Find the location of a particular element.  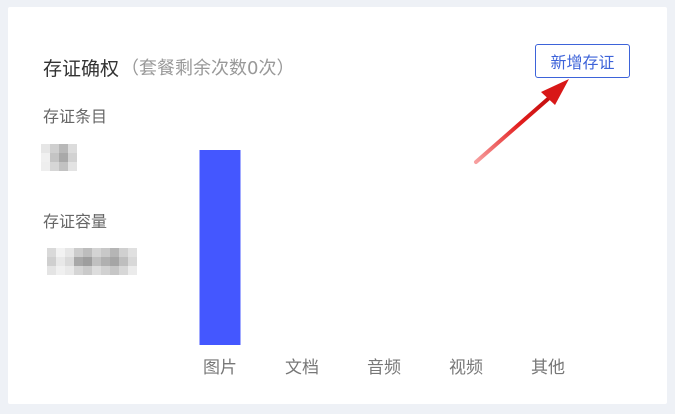

x-tick-label: 图片 is located at coordinates (220, 368).